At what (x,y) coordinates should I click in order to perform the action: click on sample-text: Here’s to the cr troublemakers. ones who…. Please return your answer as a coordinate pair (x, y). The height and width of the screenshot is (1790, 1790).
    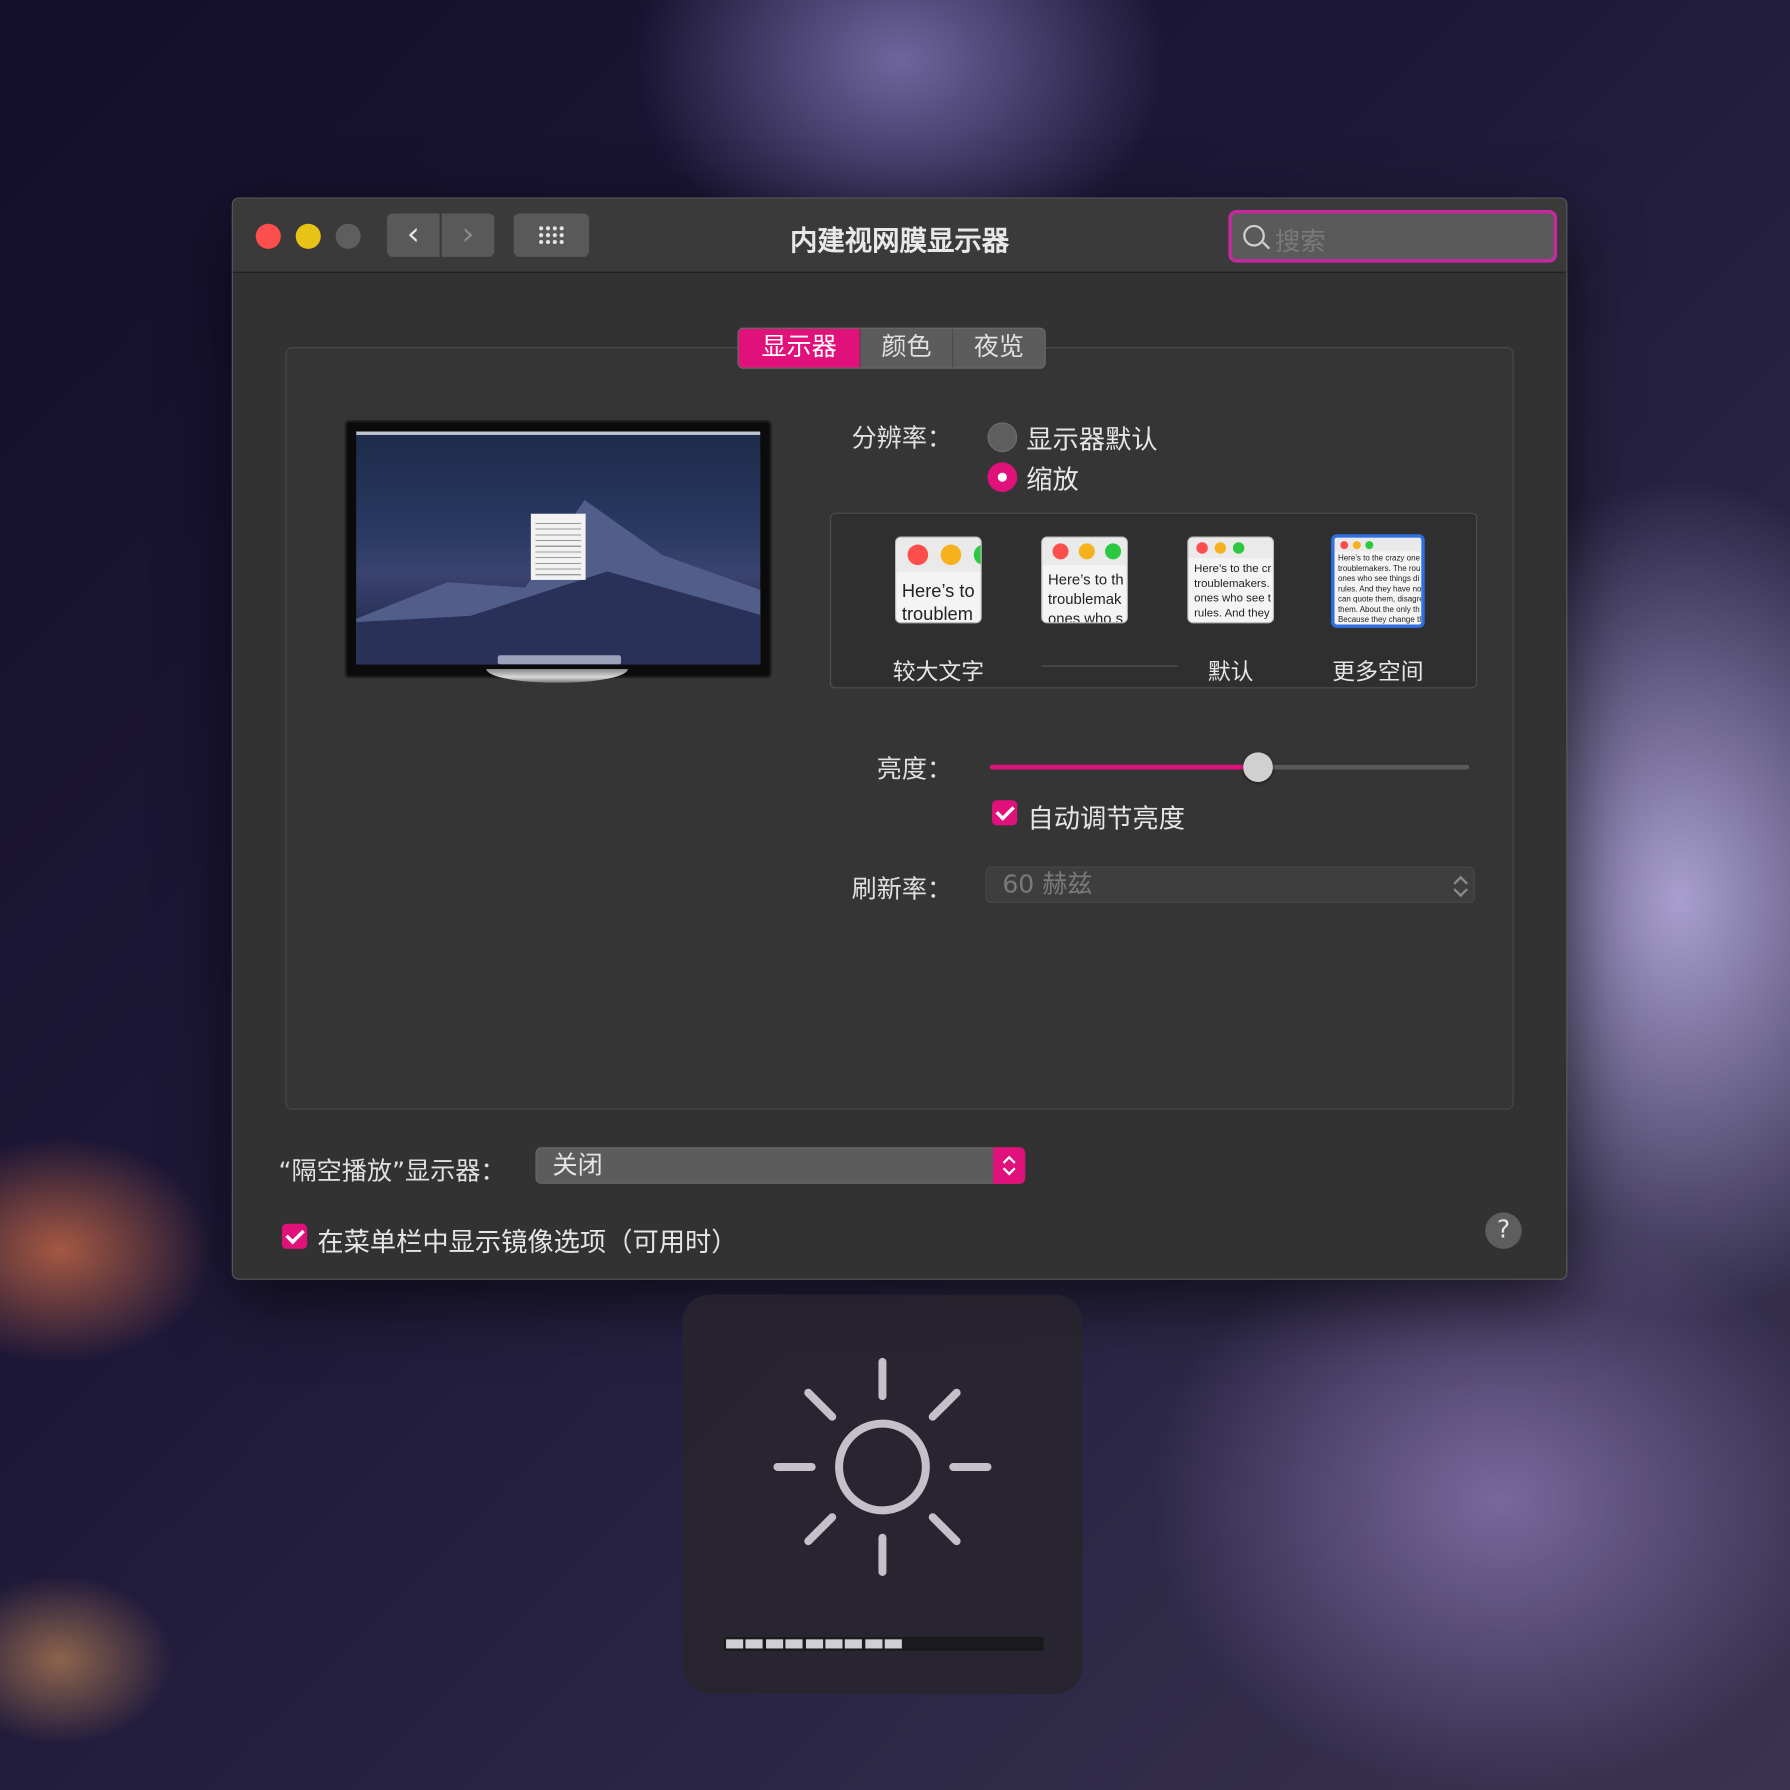
    Looking at the image, I should click on (1233, 591).